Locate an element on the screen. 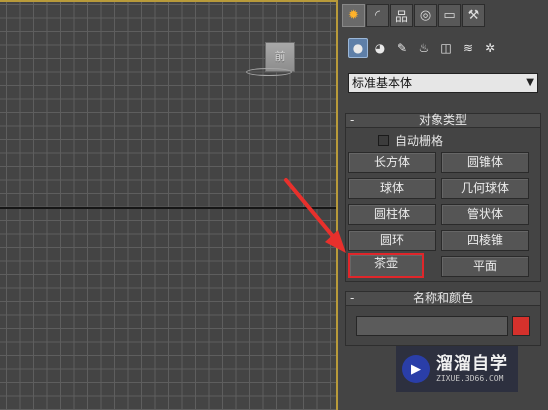 The image size is (548, 410). object-color-swatch is located at coordinates (521, 326).